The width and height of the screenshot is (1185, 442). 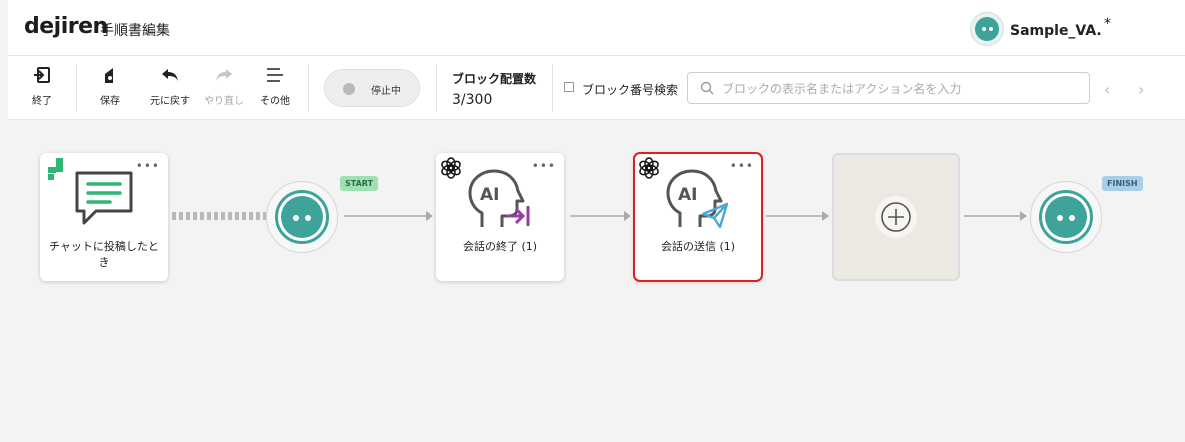 I want to click on user-avatar, so click(x=987, y=29).